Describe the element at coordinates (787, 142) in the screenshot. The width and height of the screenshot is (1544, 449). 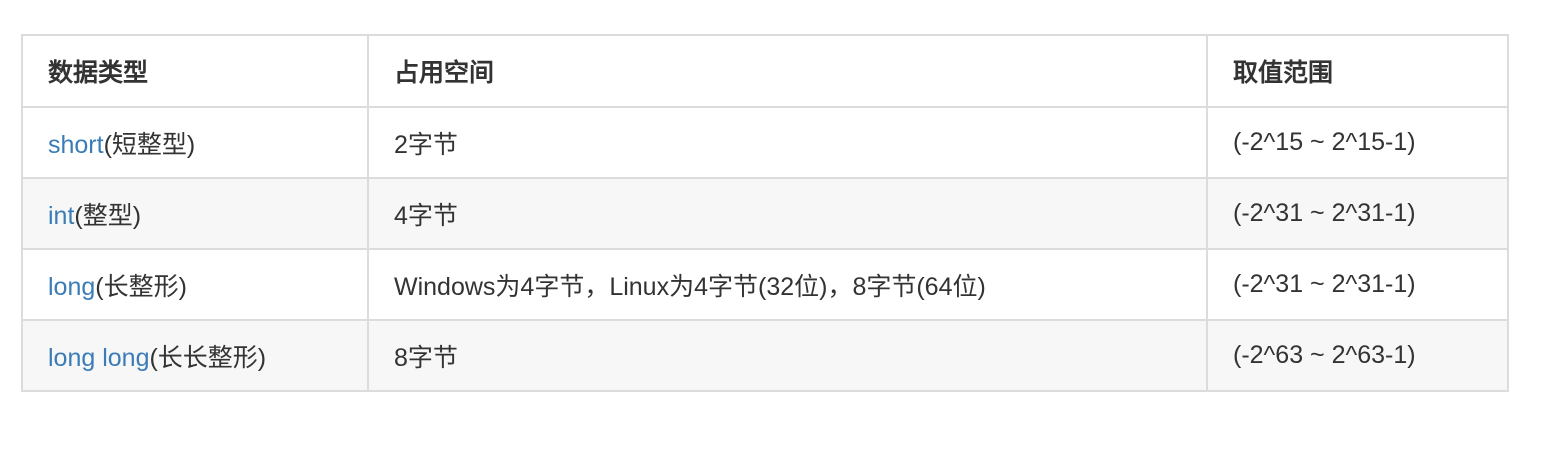
I see `cell-size: 2字节` at that location.